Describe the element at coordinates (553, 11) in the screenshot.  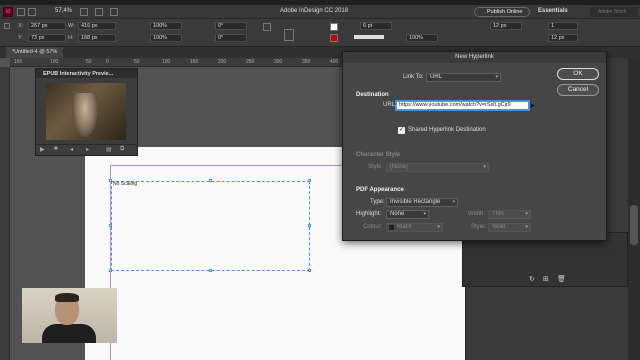
I see `workspace-switcher: Essentials` at that location.